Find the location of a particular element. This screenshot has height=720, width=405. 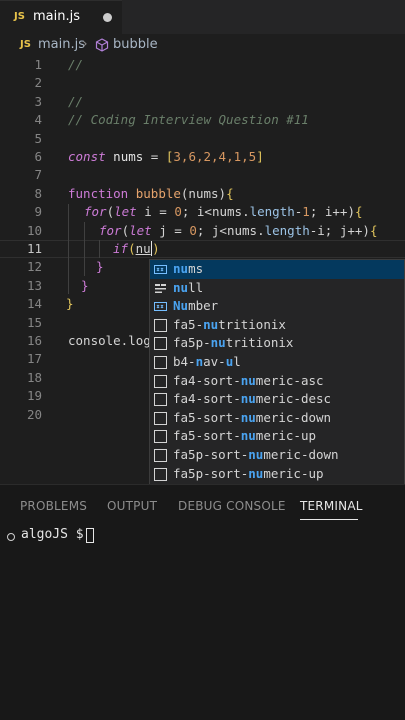

code-identifier: nums is located at coordinates (128, 156).